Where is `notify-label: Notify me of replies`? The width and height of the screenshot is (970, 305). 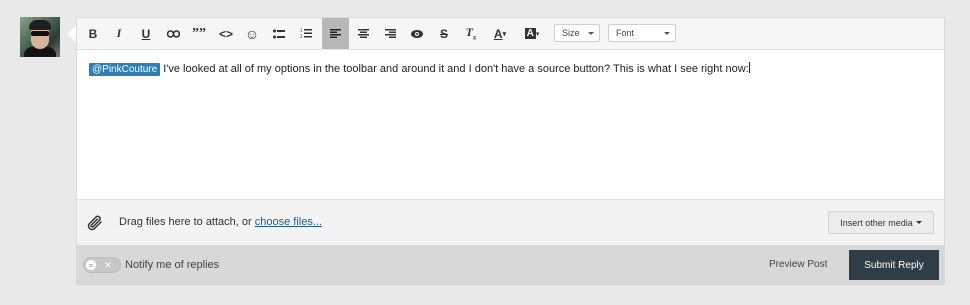 notify-label: Notify me of replies is located at coordinates (172, 265).